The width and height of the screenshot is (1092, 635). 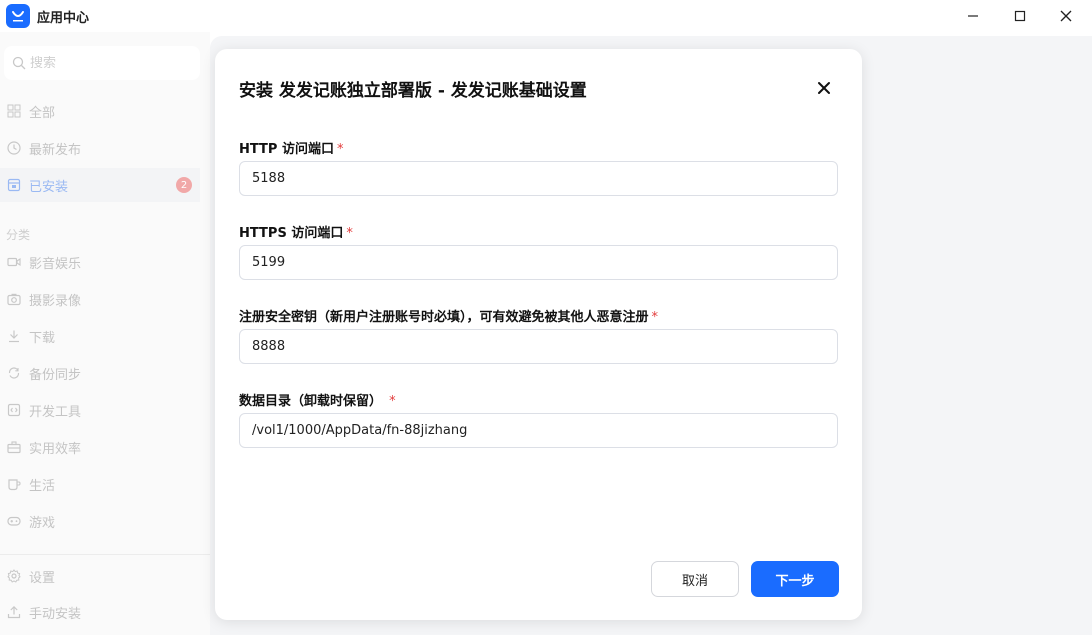 What do you see at coordinates (14, 111) in the screenshot?
I see `grid-icon` at bounding box center [14, 111].